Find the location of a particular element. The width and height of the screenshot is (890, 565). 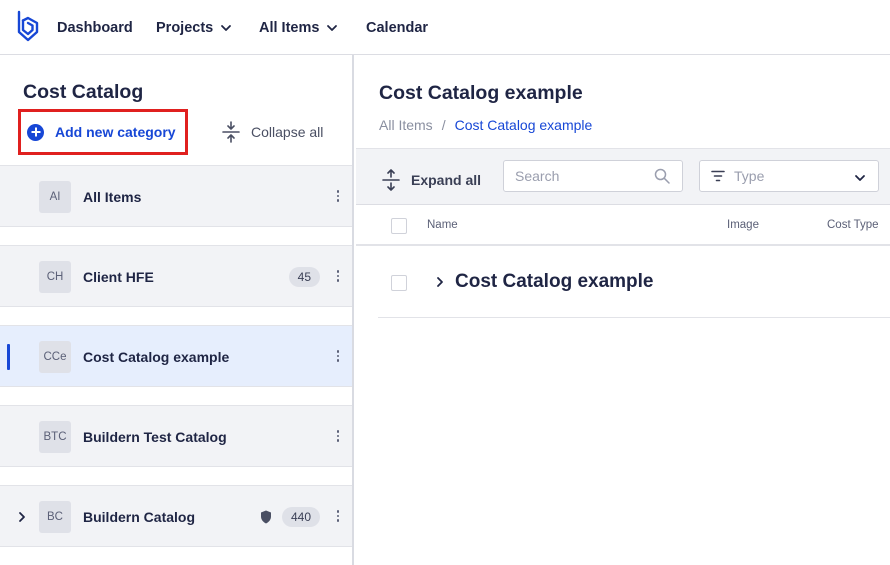

type-filter-value: Type is located at coordinates (749, 176).